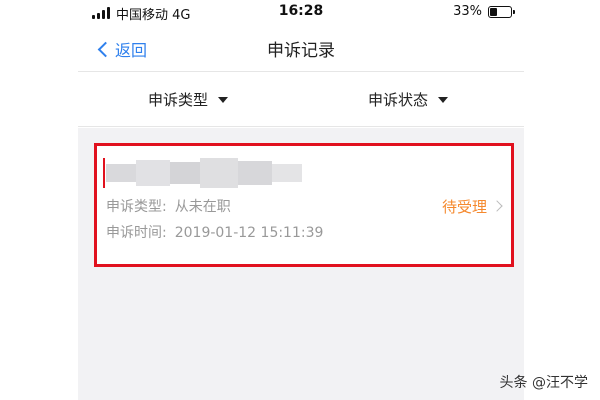 This screenshot has width=600, height=400. I want to click on nav-bar: 返回 申诉记录, so click(301, 49).